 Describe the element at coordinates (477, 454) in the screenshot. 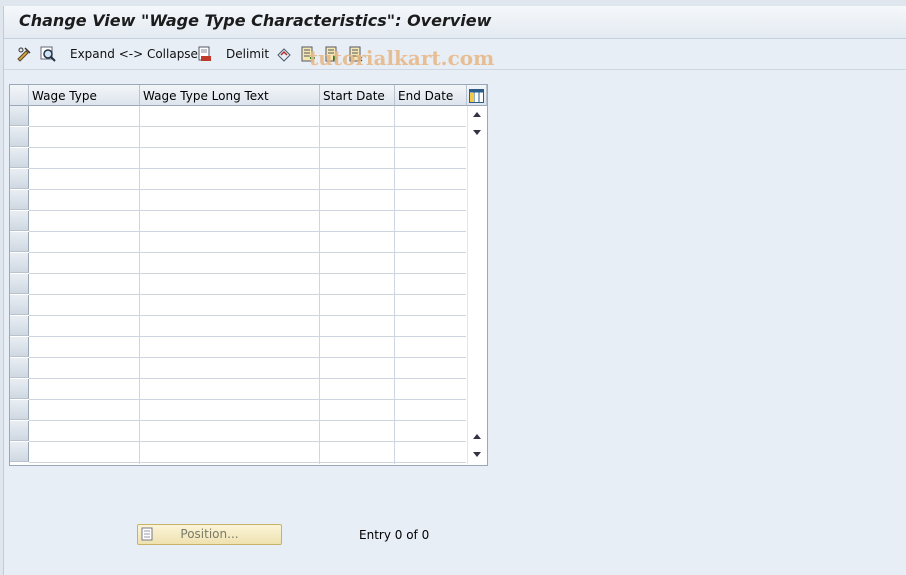

I see `scroll-down-icon` at that location.